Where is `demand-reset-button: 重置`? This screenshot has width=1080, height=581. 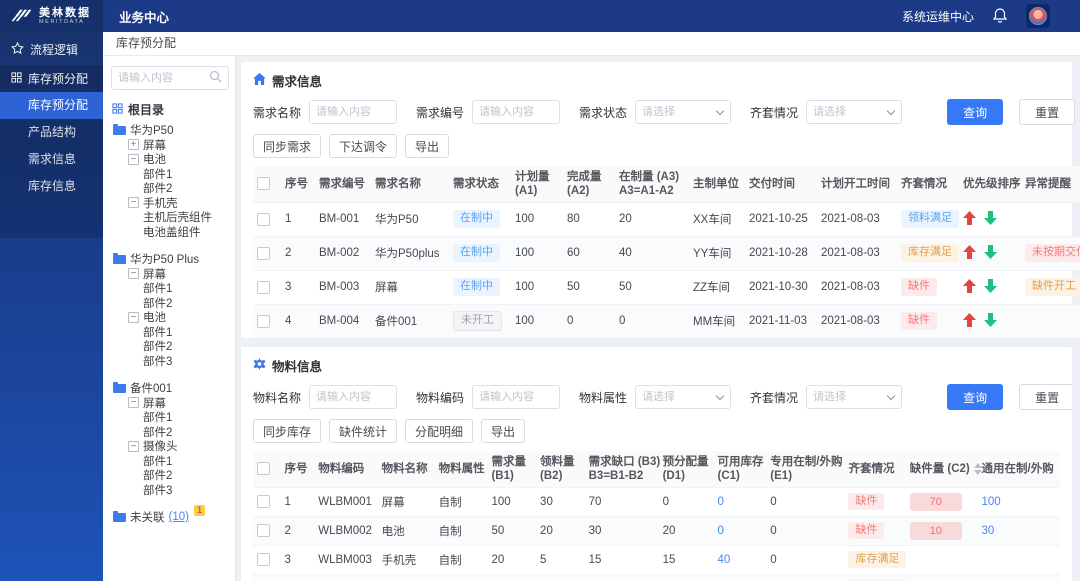
demand-reset-button: 重置 is located at coordinates (1047, 112).